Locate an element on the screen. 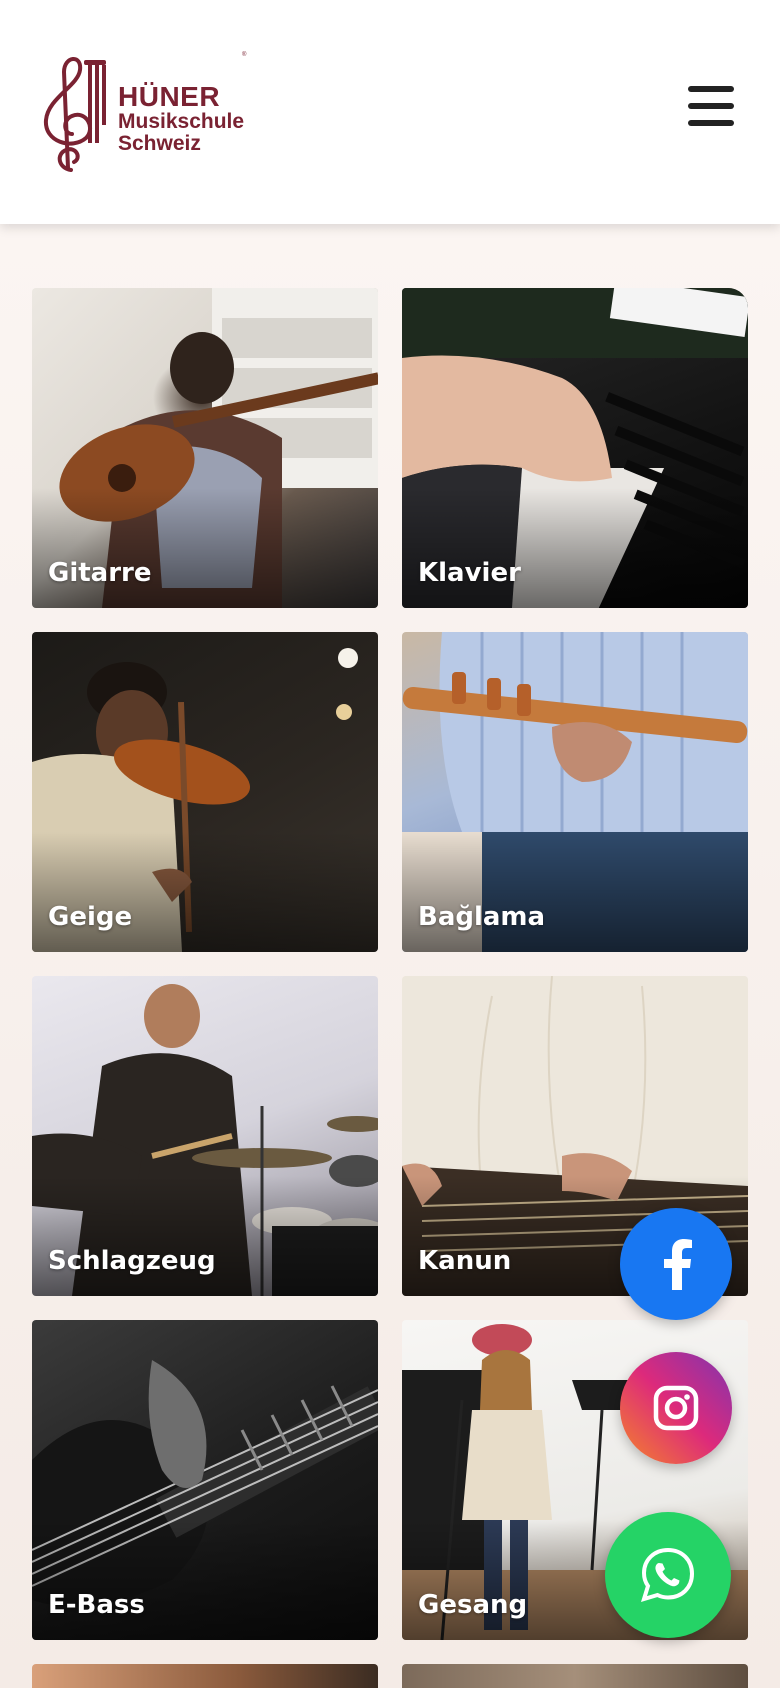 Image resolution: width=780 pixels, height=1688 pixels. instrument-label: Schlagzeug is located at coordinates (132, 1261).